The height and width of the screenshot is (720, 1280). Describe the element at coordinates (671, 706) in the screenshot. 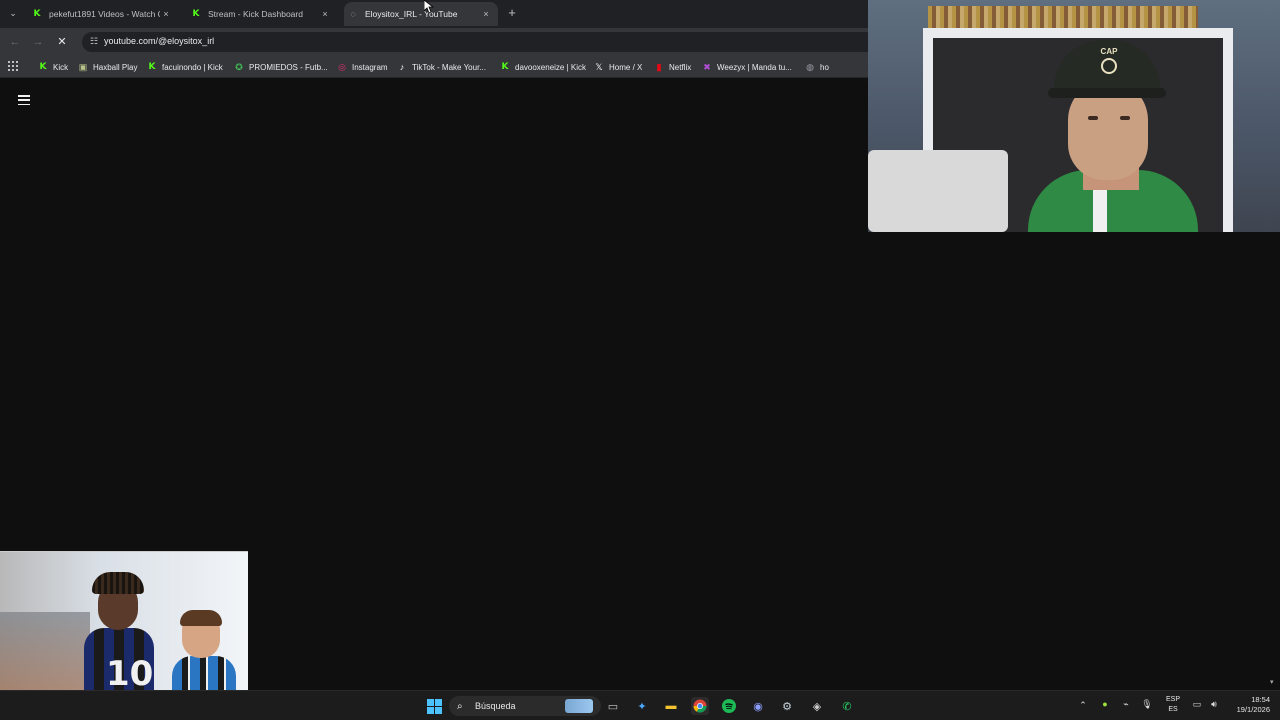

I see `file-explorer-icon: ▬` at that location.